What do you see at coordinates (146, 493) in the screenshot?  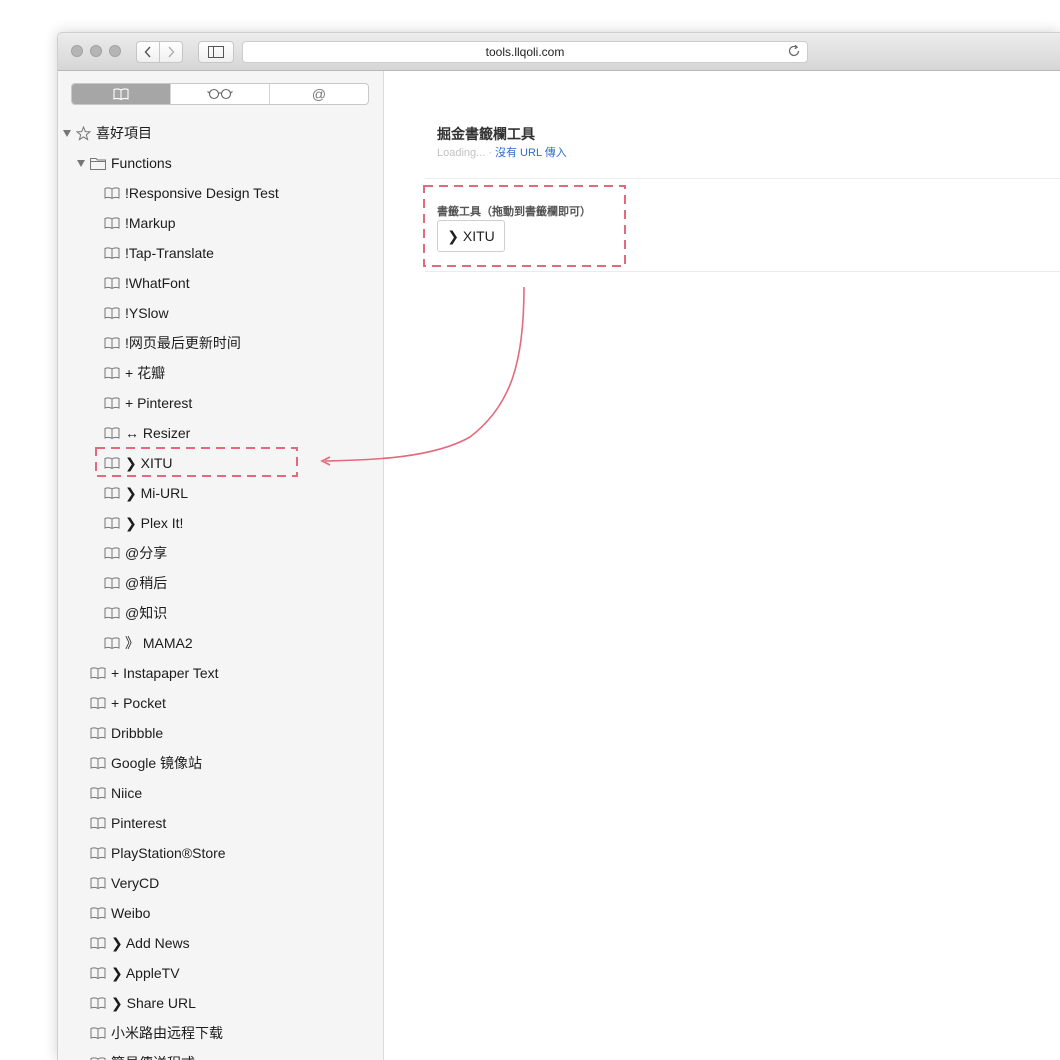 I see `bookmark-item: ❯ Mi-URL` at bounding box center [146, 493].